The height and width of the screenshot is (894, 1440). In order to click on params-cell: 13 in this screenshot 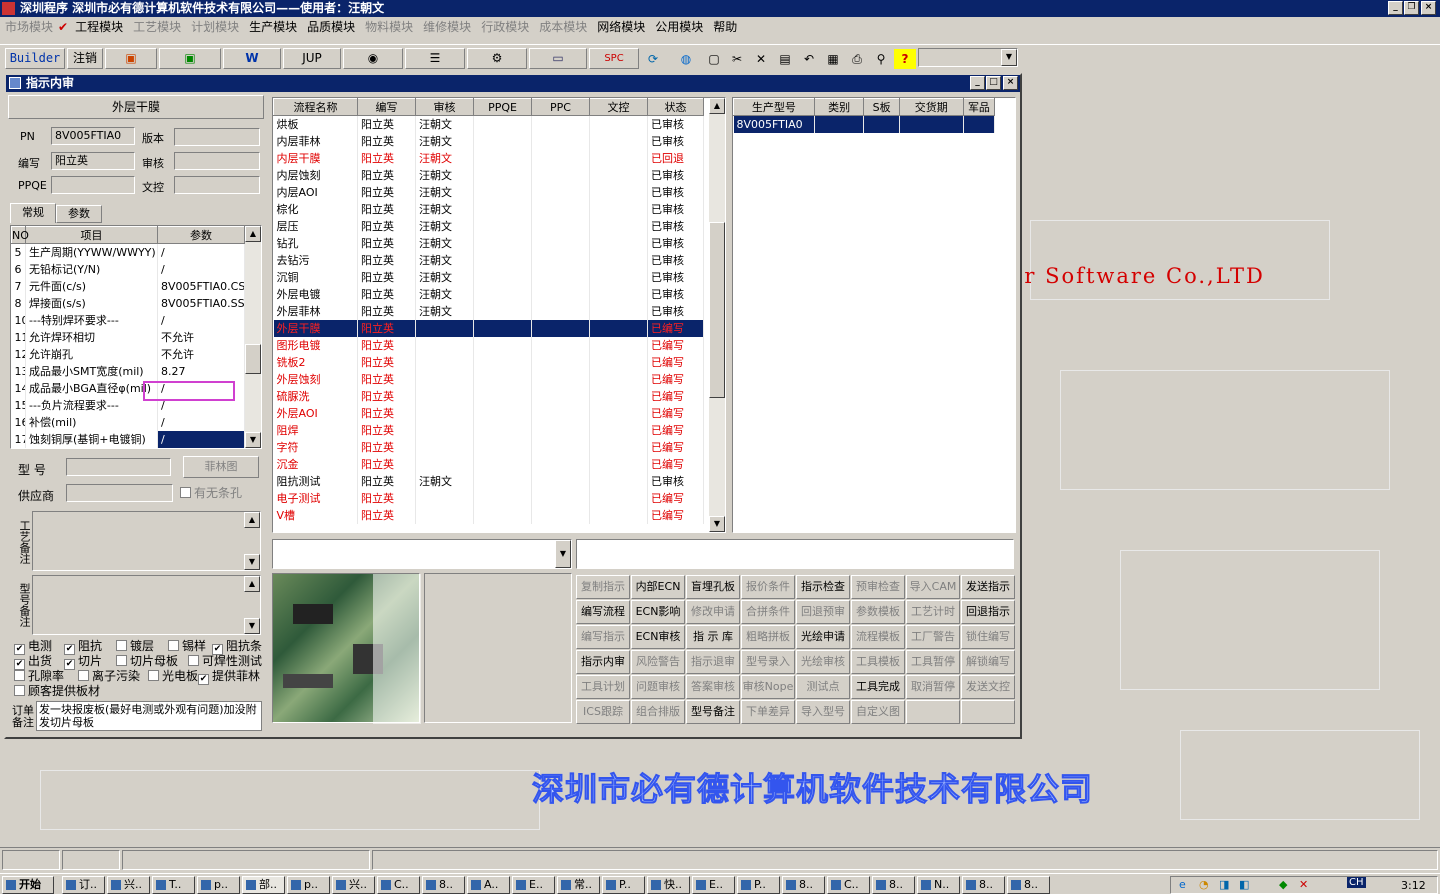, I will do `click(18, 371)`.